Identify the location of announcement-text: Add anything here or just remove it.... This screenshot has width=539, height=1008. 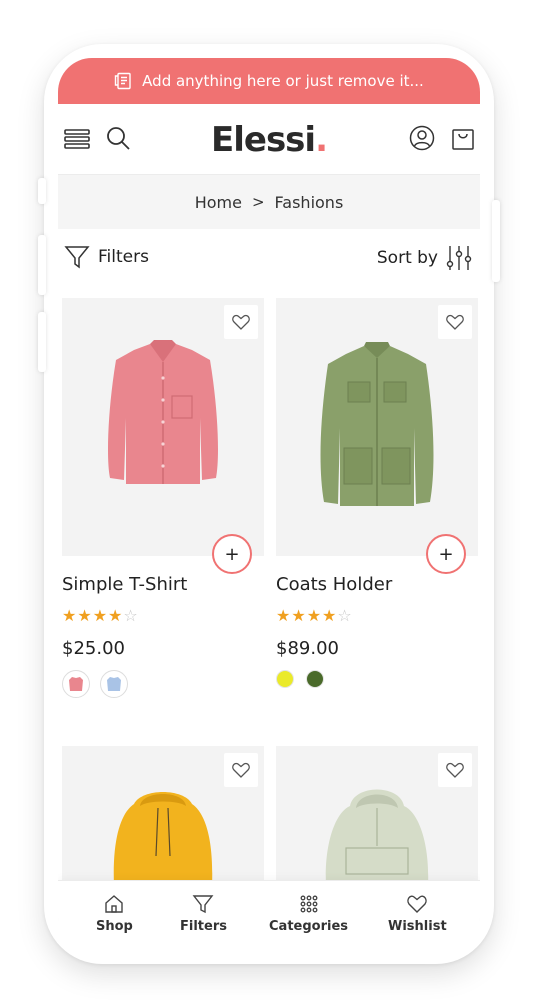
(283, 81).